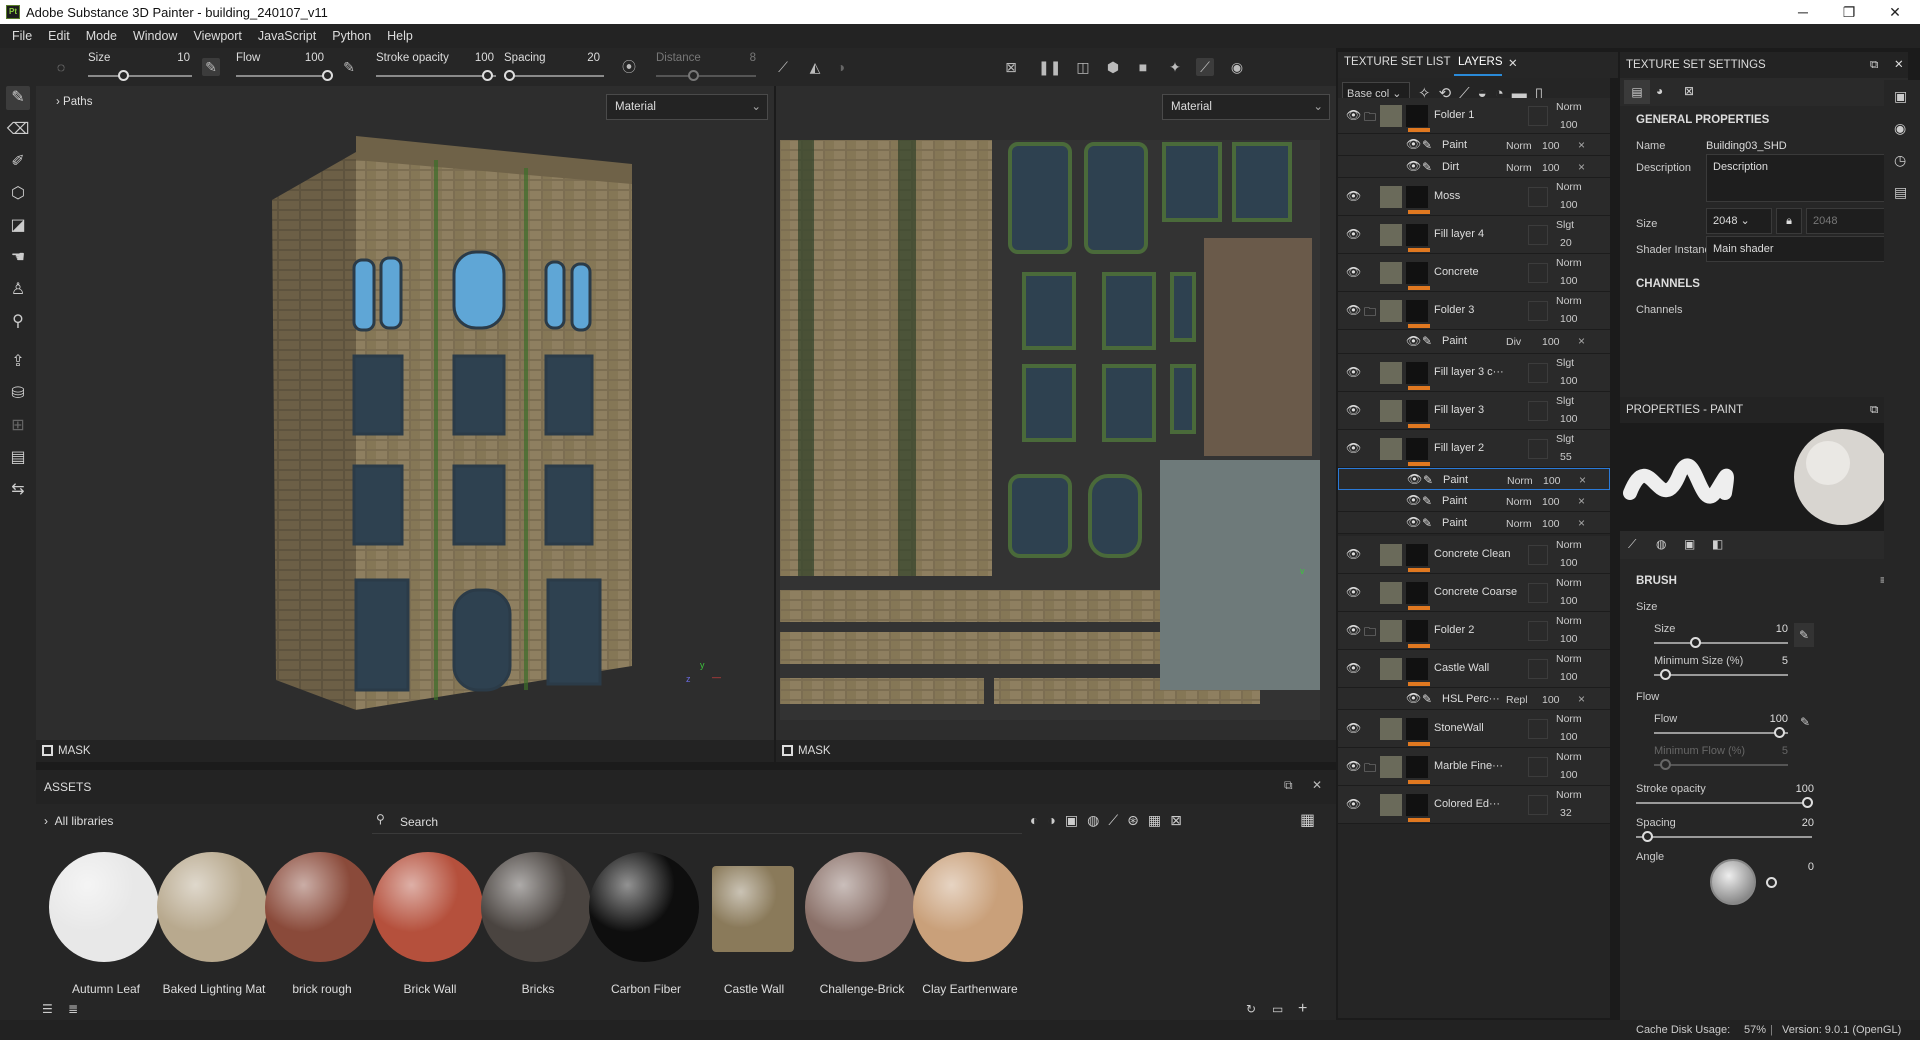  Describe the element at coordinates (857, 924) in the screenshot. I see `asset-item: Challenge-Brick` at that location.